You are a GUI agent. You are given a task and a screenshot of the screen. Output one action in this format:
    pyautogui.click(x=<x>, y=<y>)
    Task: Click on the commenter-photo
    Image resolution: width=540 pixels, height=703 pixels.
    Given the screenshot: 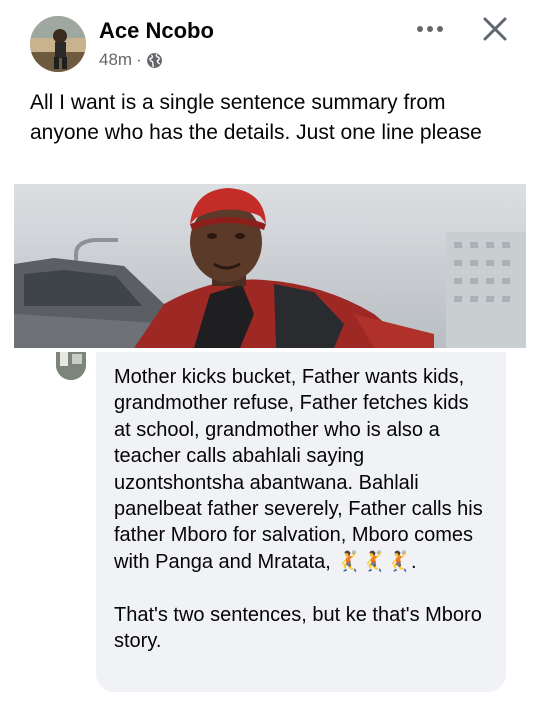 What is the action you would take?
    pyautogui.click(x=71, y=366)
    